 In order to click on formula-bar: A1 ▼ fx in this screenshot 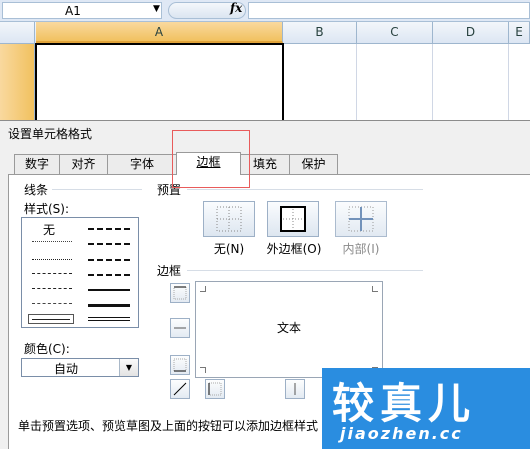, I will do `click(265, 11)`.